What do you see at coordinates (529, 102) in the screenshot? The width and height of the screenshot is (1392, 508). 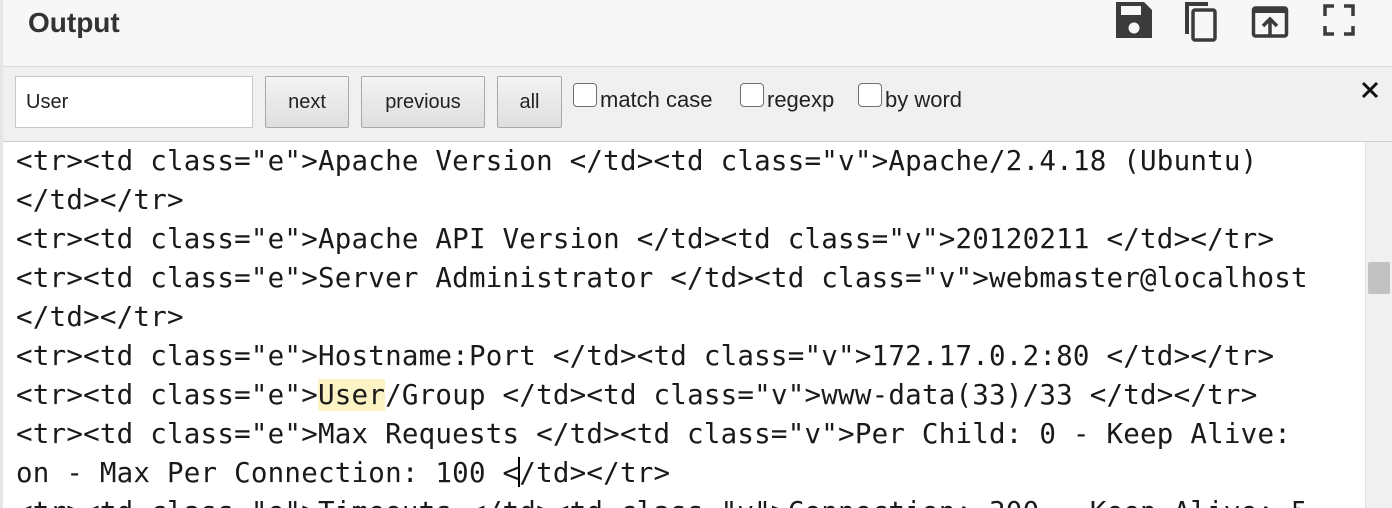 I see `all-button: all` at bounding box center [529, 102].